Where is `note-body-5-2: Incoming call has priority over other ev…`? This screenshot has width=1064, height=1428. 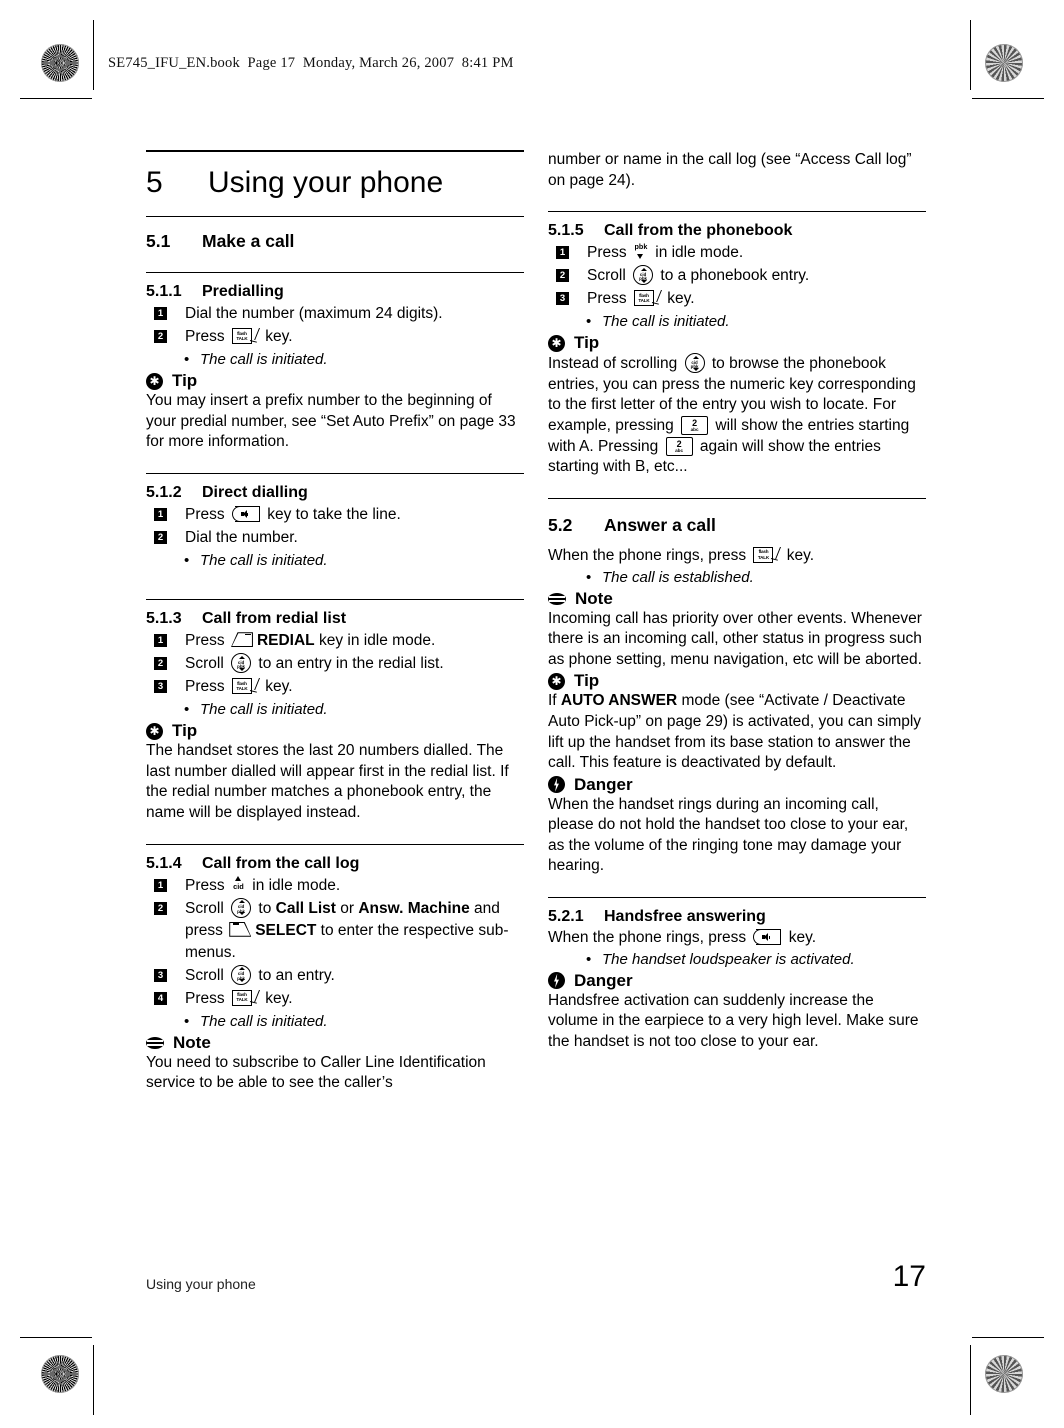
note-body-5-2: Incoming call has priority over other ev… is located at coordinates (735, 638).